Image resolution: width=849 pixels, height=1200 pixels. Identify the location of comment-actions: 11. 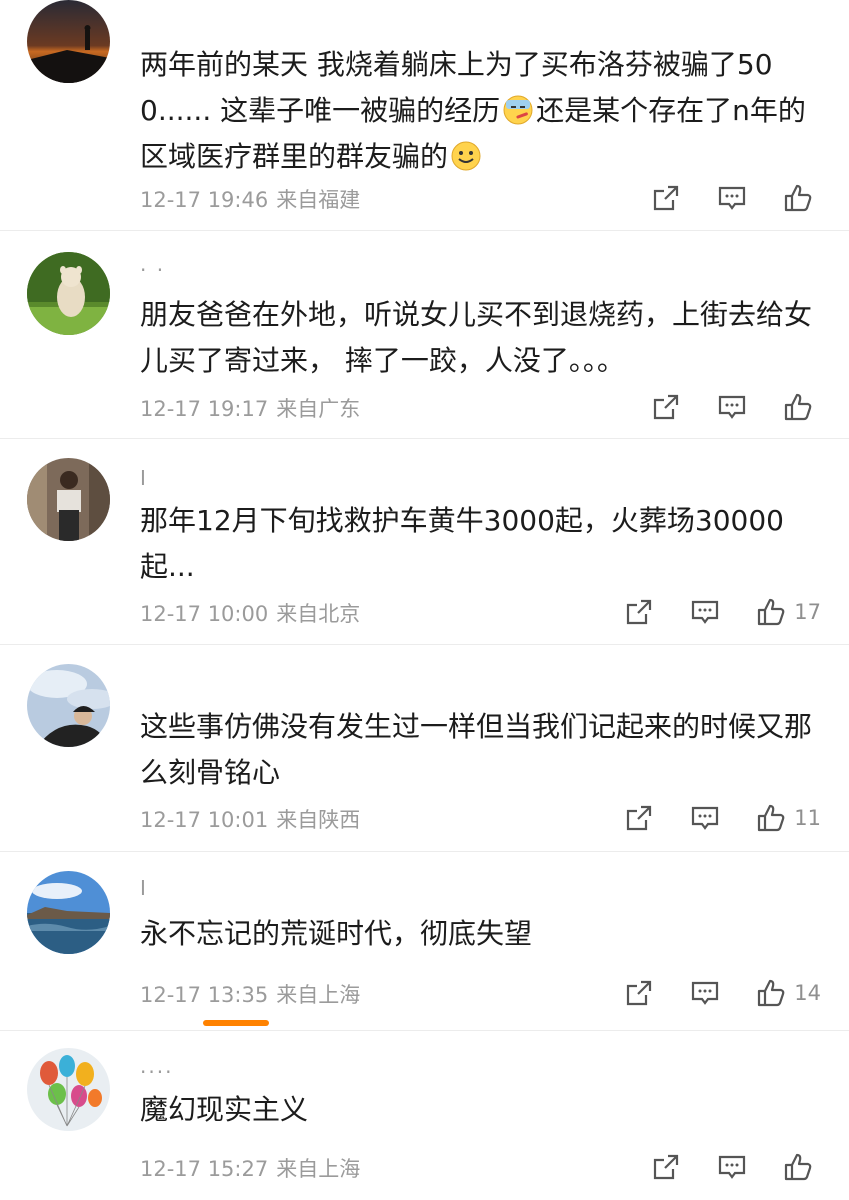
(704, 818).